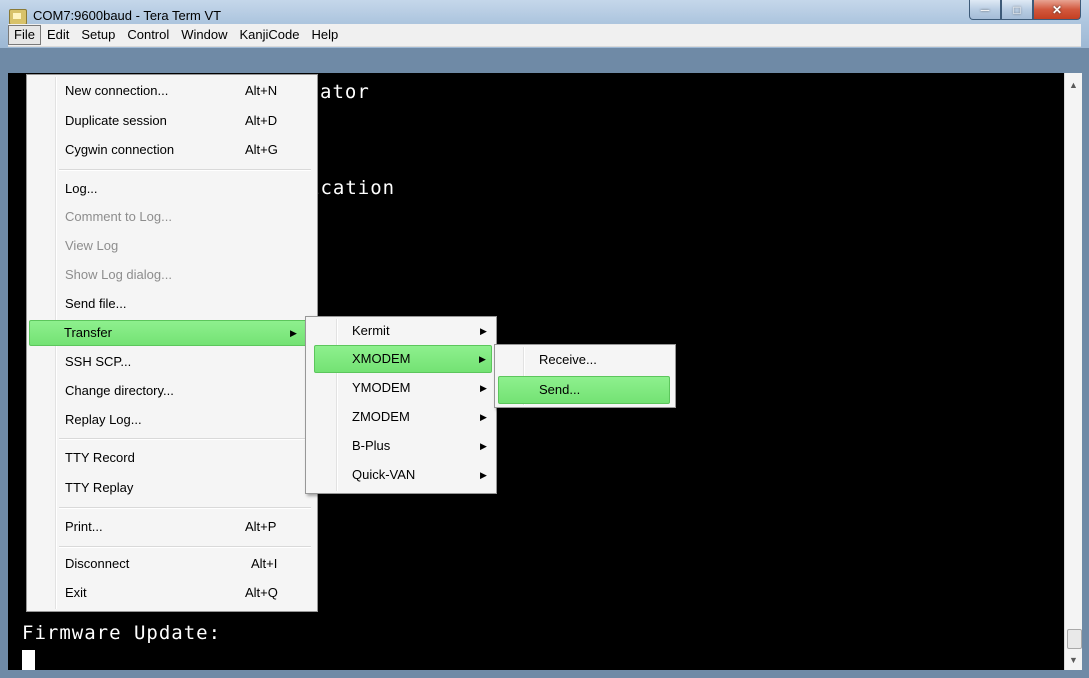  Describe the element at coordinates (345, 92) in the screenshot. I see `terminal-line: ator` at that location.